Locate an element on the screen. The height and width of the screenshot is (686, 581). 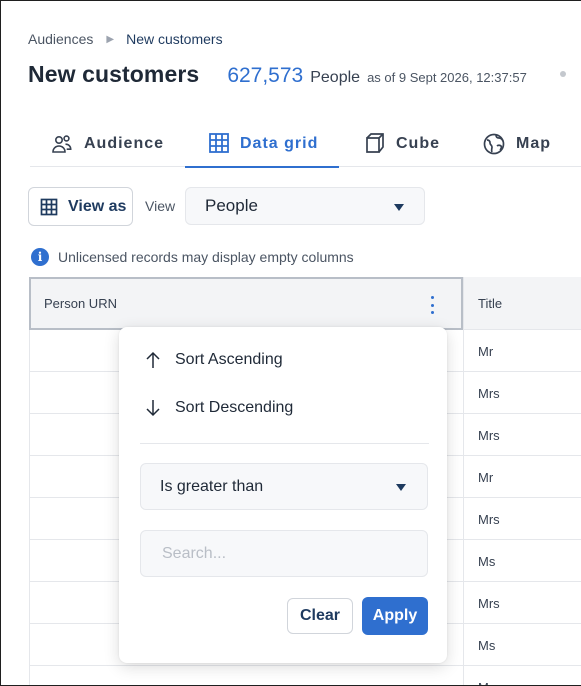
divider is located at coordinates (284, 443).